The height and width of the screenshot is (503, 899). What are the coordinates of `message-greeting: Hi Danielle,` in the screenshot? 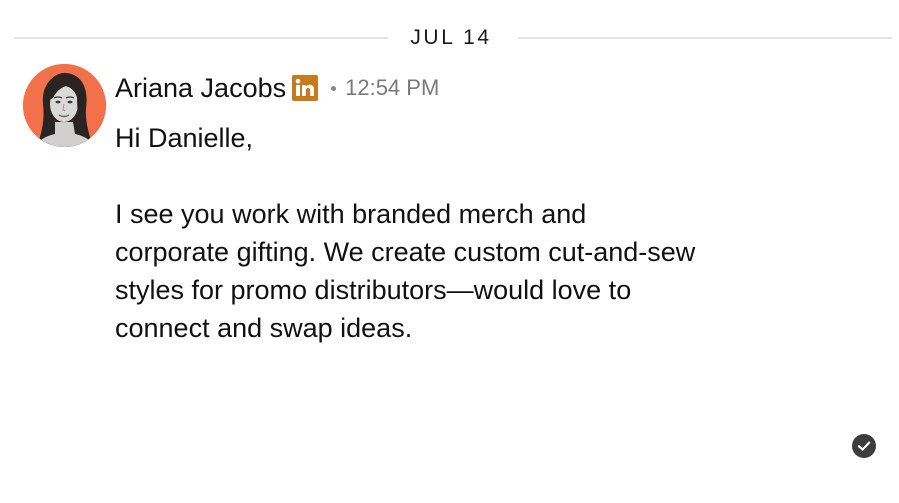 It's located at (184, 138).